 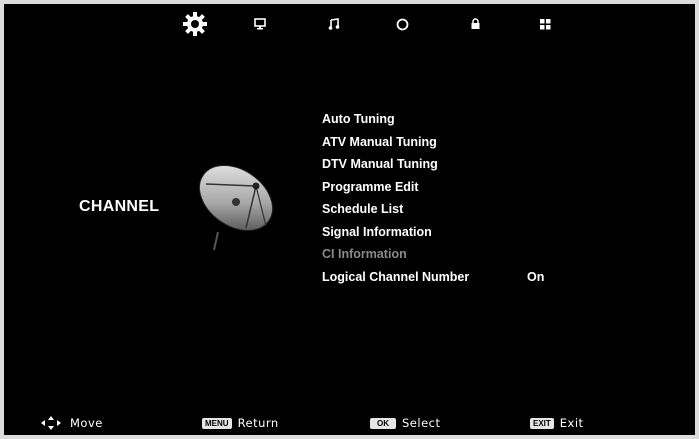 What do you see at coordinates (364, 254) in the screenshot?
I see `menu-item-label: CI Information` at bounding box center [364, 254].